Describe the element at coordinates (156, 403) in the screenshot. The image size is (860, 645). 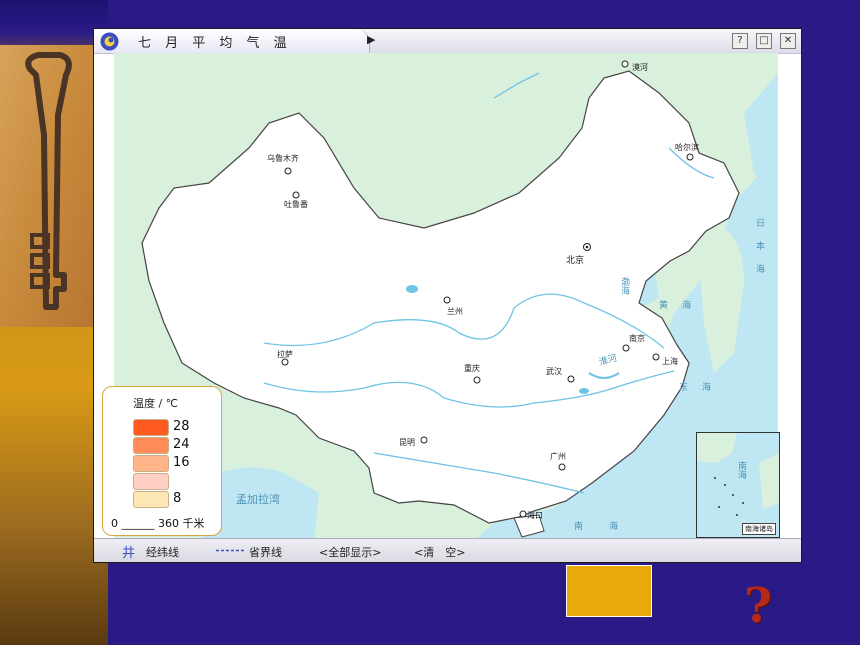
I see `legend-title: 温度 / ℃` at that location.